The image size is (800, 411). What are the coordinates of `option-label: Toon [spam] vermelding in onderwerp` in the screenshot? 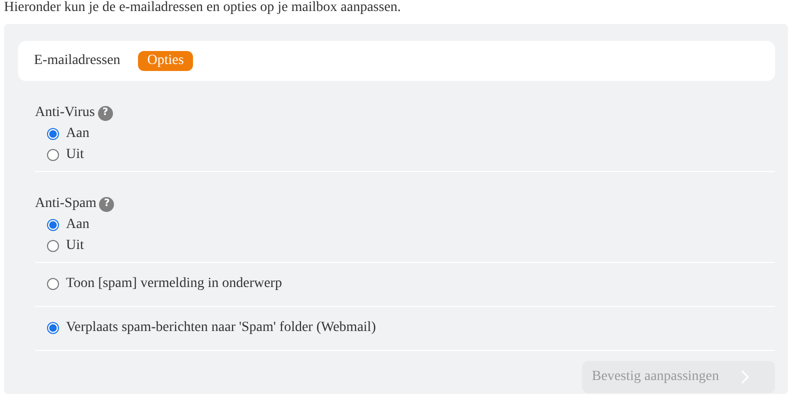 It's located at (174, 284).